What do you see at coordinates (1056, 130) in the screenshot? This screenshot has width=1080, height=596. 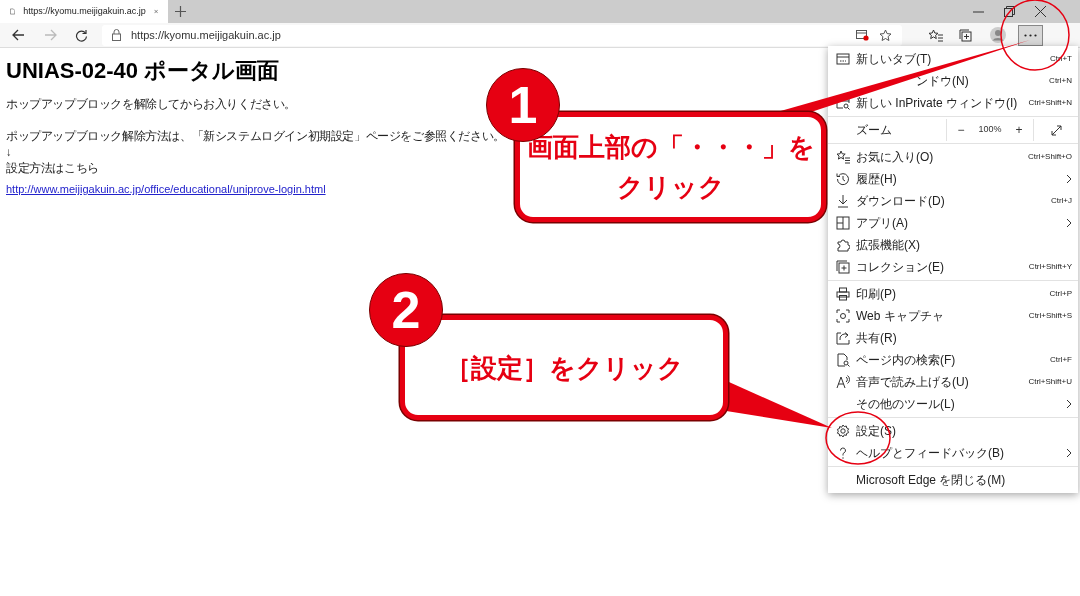 I see `fullscreen-icon` at bounding box center [1056, 130].